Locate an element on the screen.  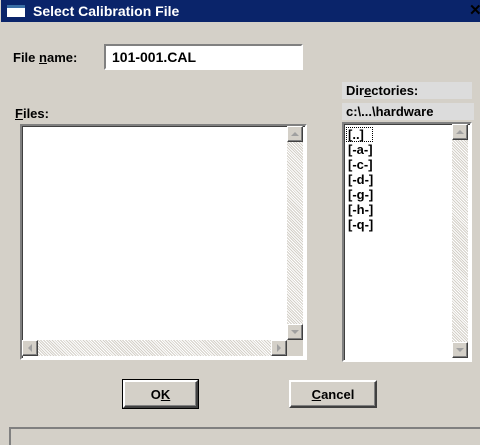
files-vertical-scrollbar is located at coordinates (295, 233).